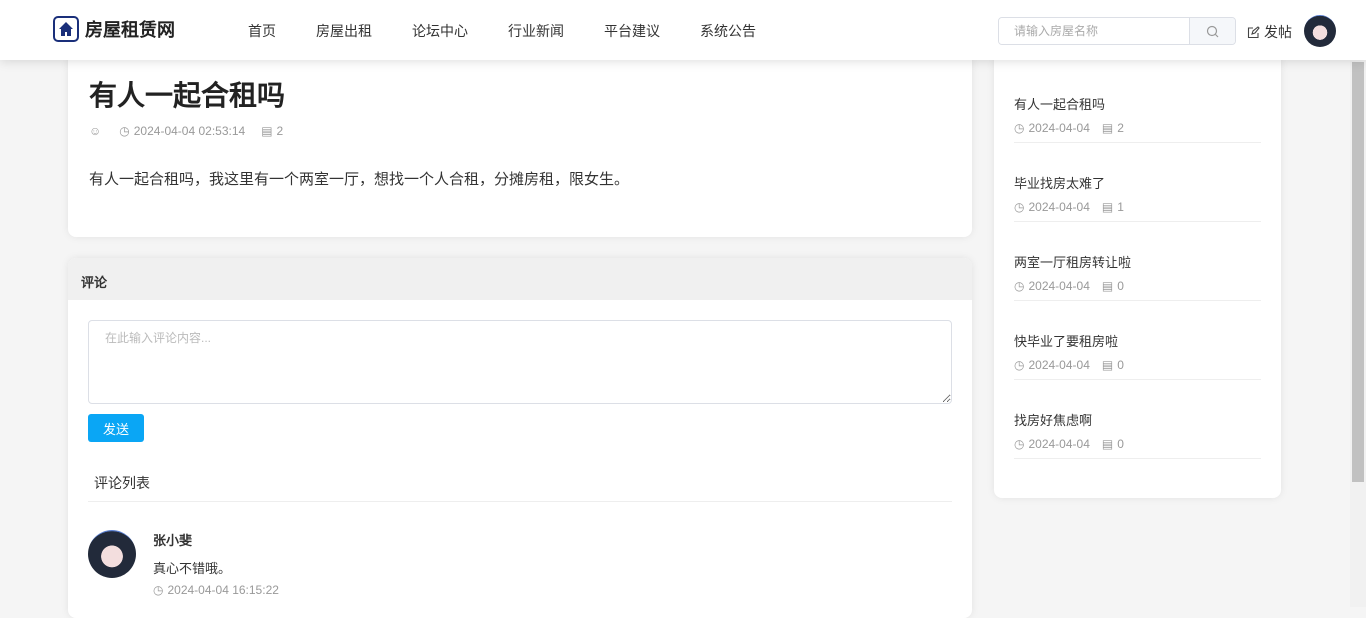 The width and height of the screenshot is (1366, 618). I want to click on search-box, so click(1117, 31).